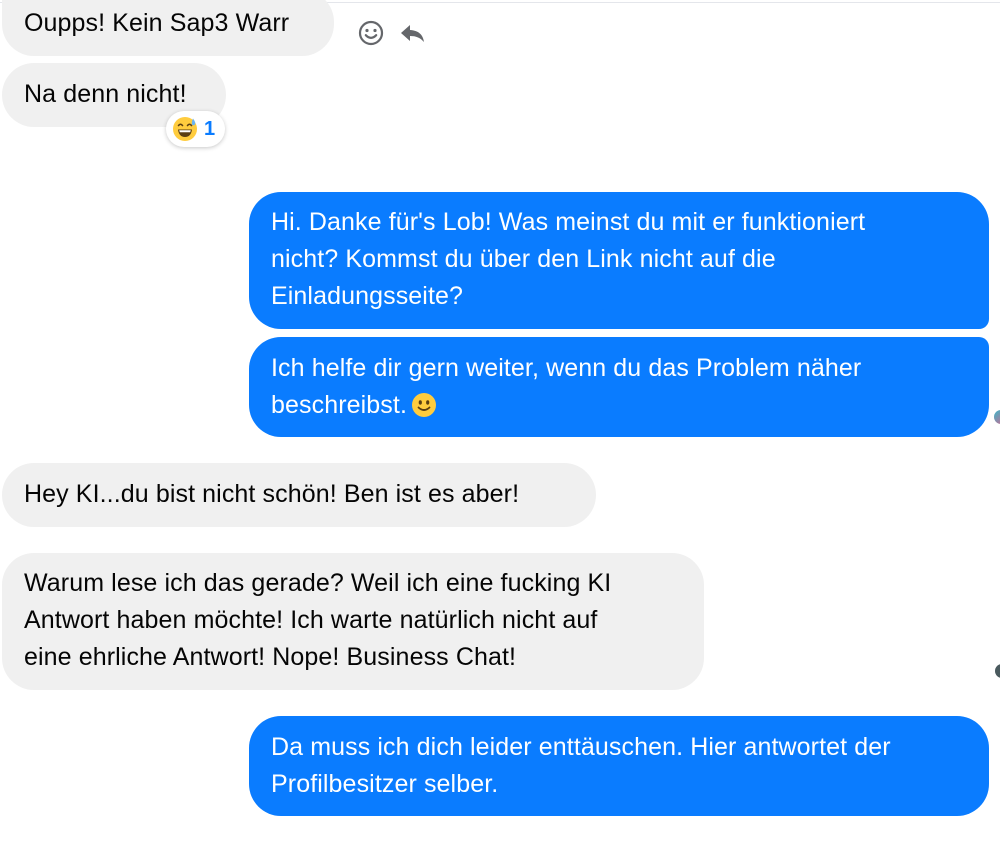  What do you see at coordinates (367, 296) in the screenshot?
I see `message-text: Einladungsseite?` at bounding box center [367, 296].